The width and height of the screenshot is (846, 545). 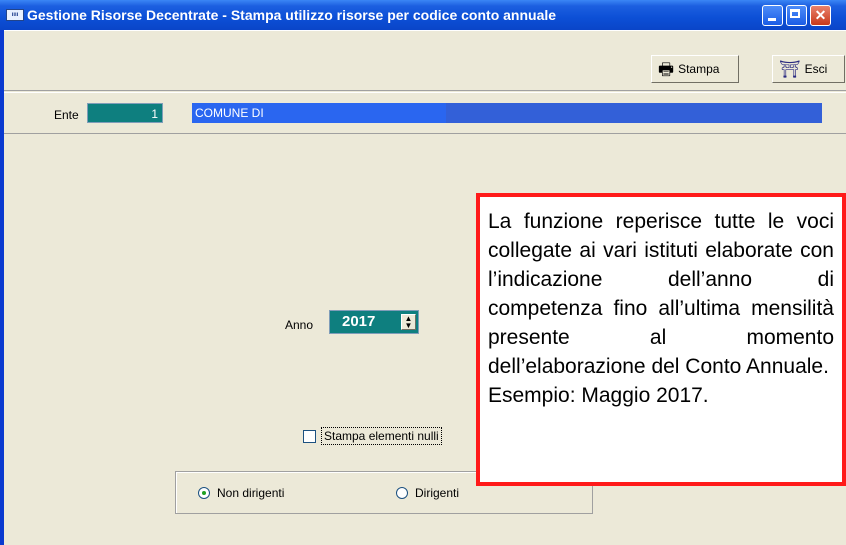 I want to click on minimize-button, so click(x=772, y=15).